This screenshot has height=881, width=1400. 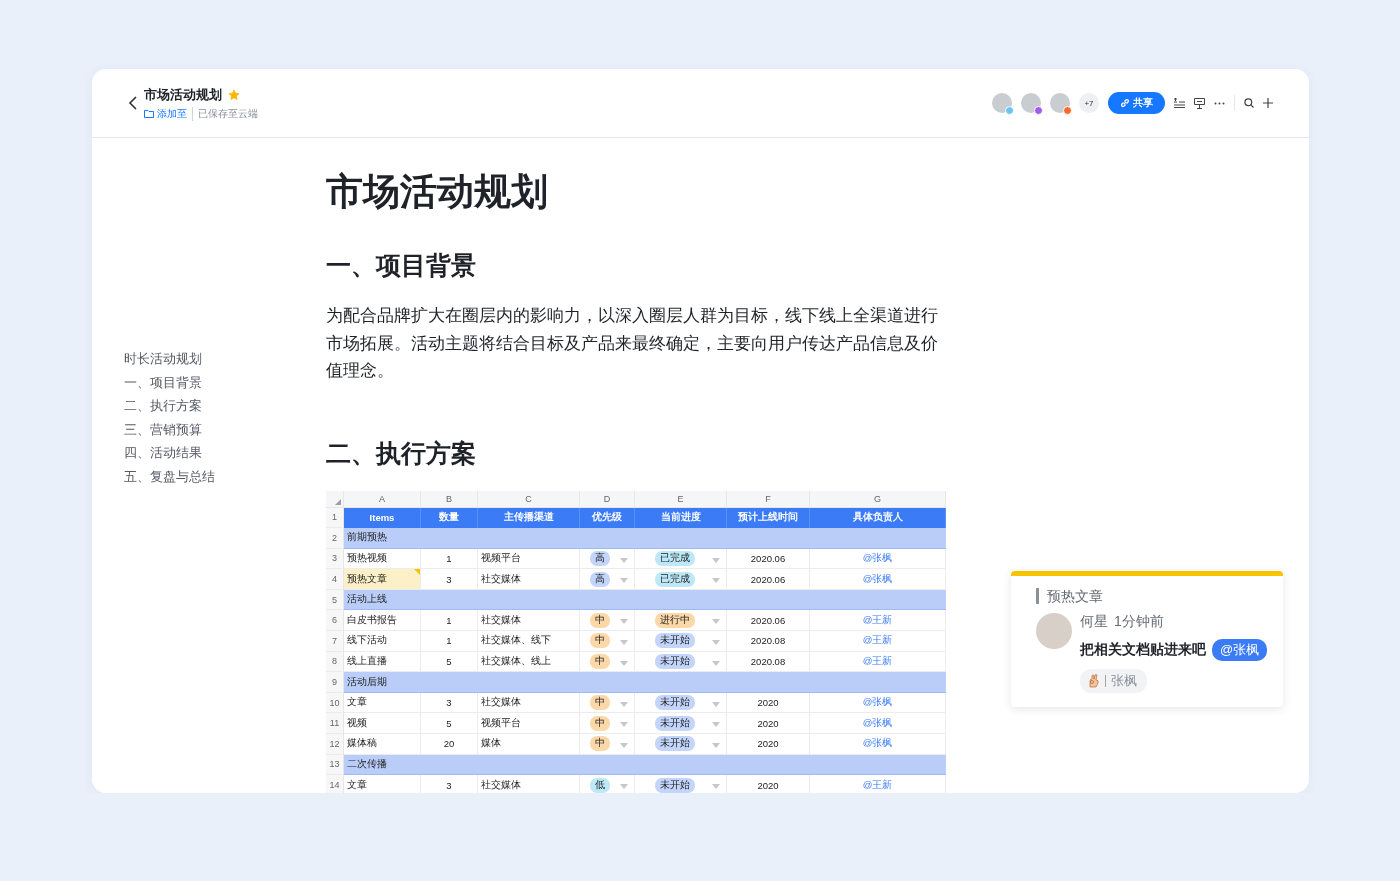 I want to click on header-cell: 具体负责人, so click(x=878, y=518).